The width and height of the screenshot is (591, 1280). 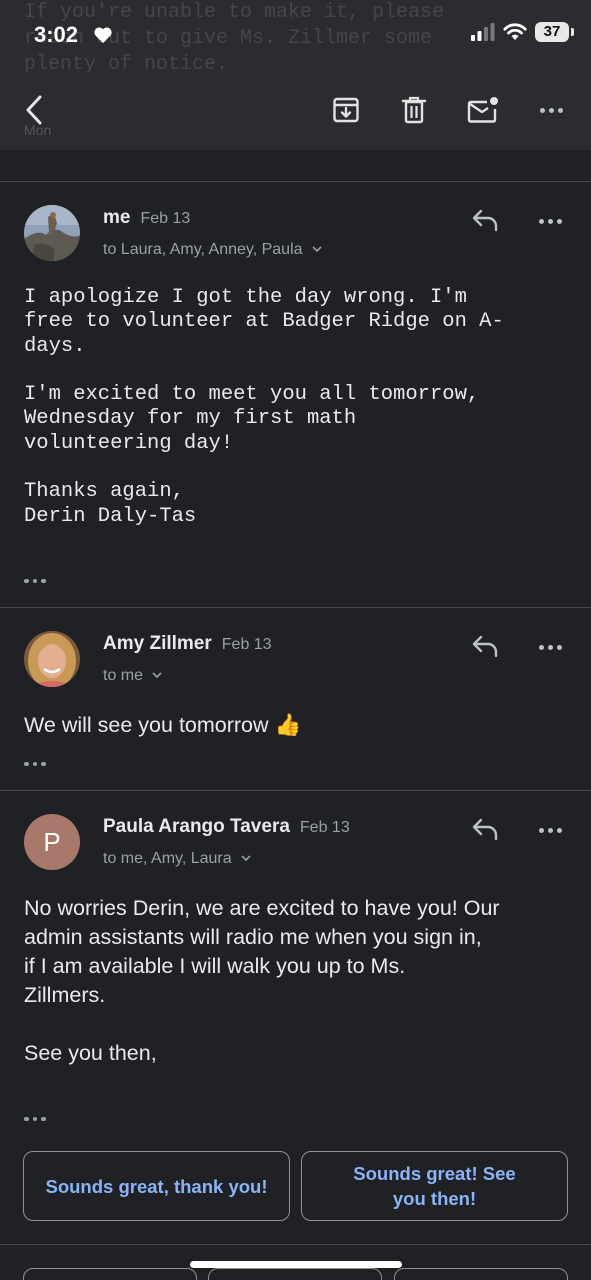 I want to click on archive-icon, so click(x=346, y=110).